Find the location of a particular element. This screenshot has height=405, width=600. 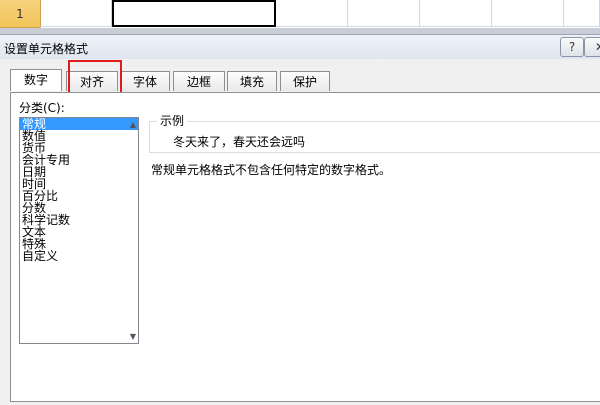

close-button: ✕ is located at coordinates (592, 47).